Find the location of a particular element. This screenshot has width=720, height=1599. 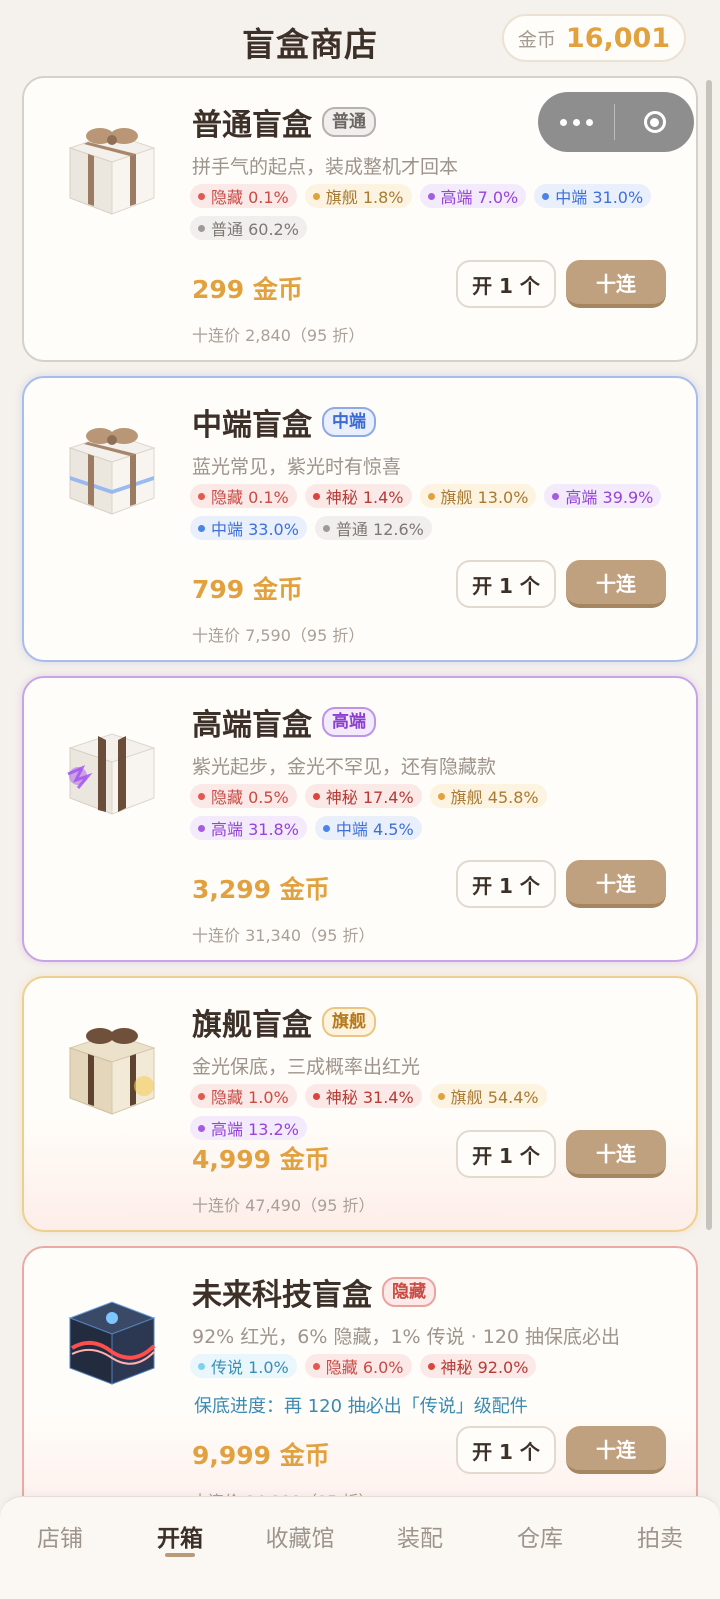

tab-shop: 店铺 is located at coordinates (60, 1548).